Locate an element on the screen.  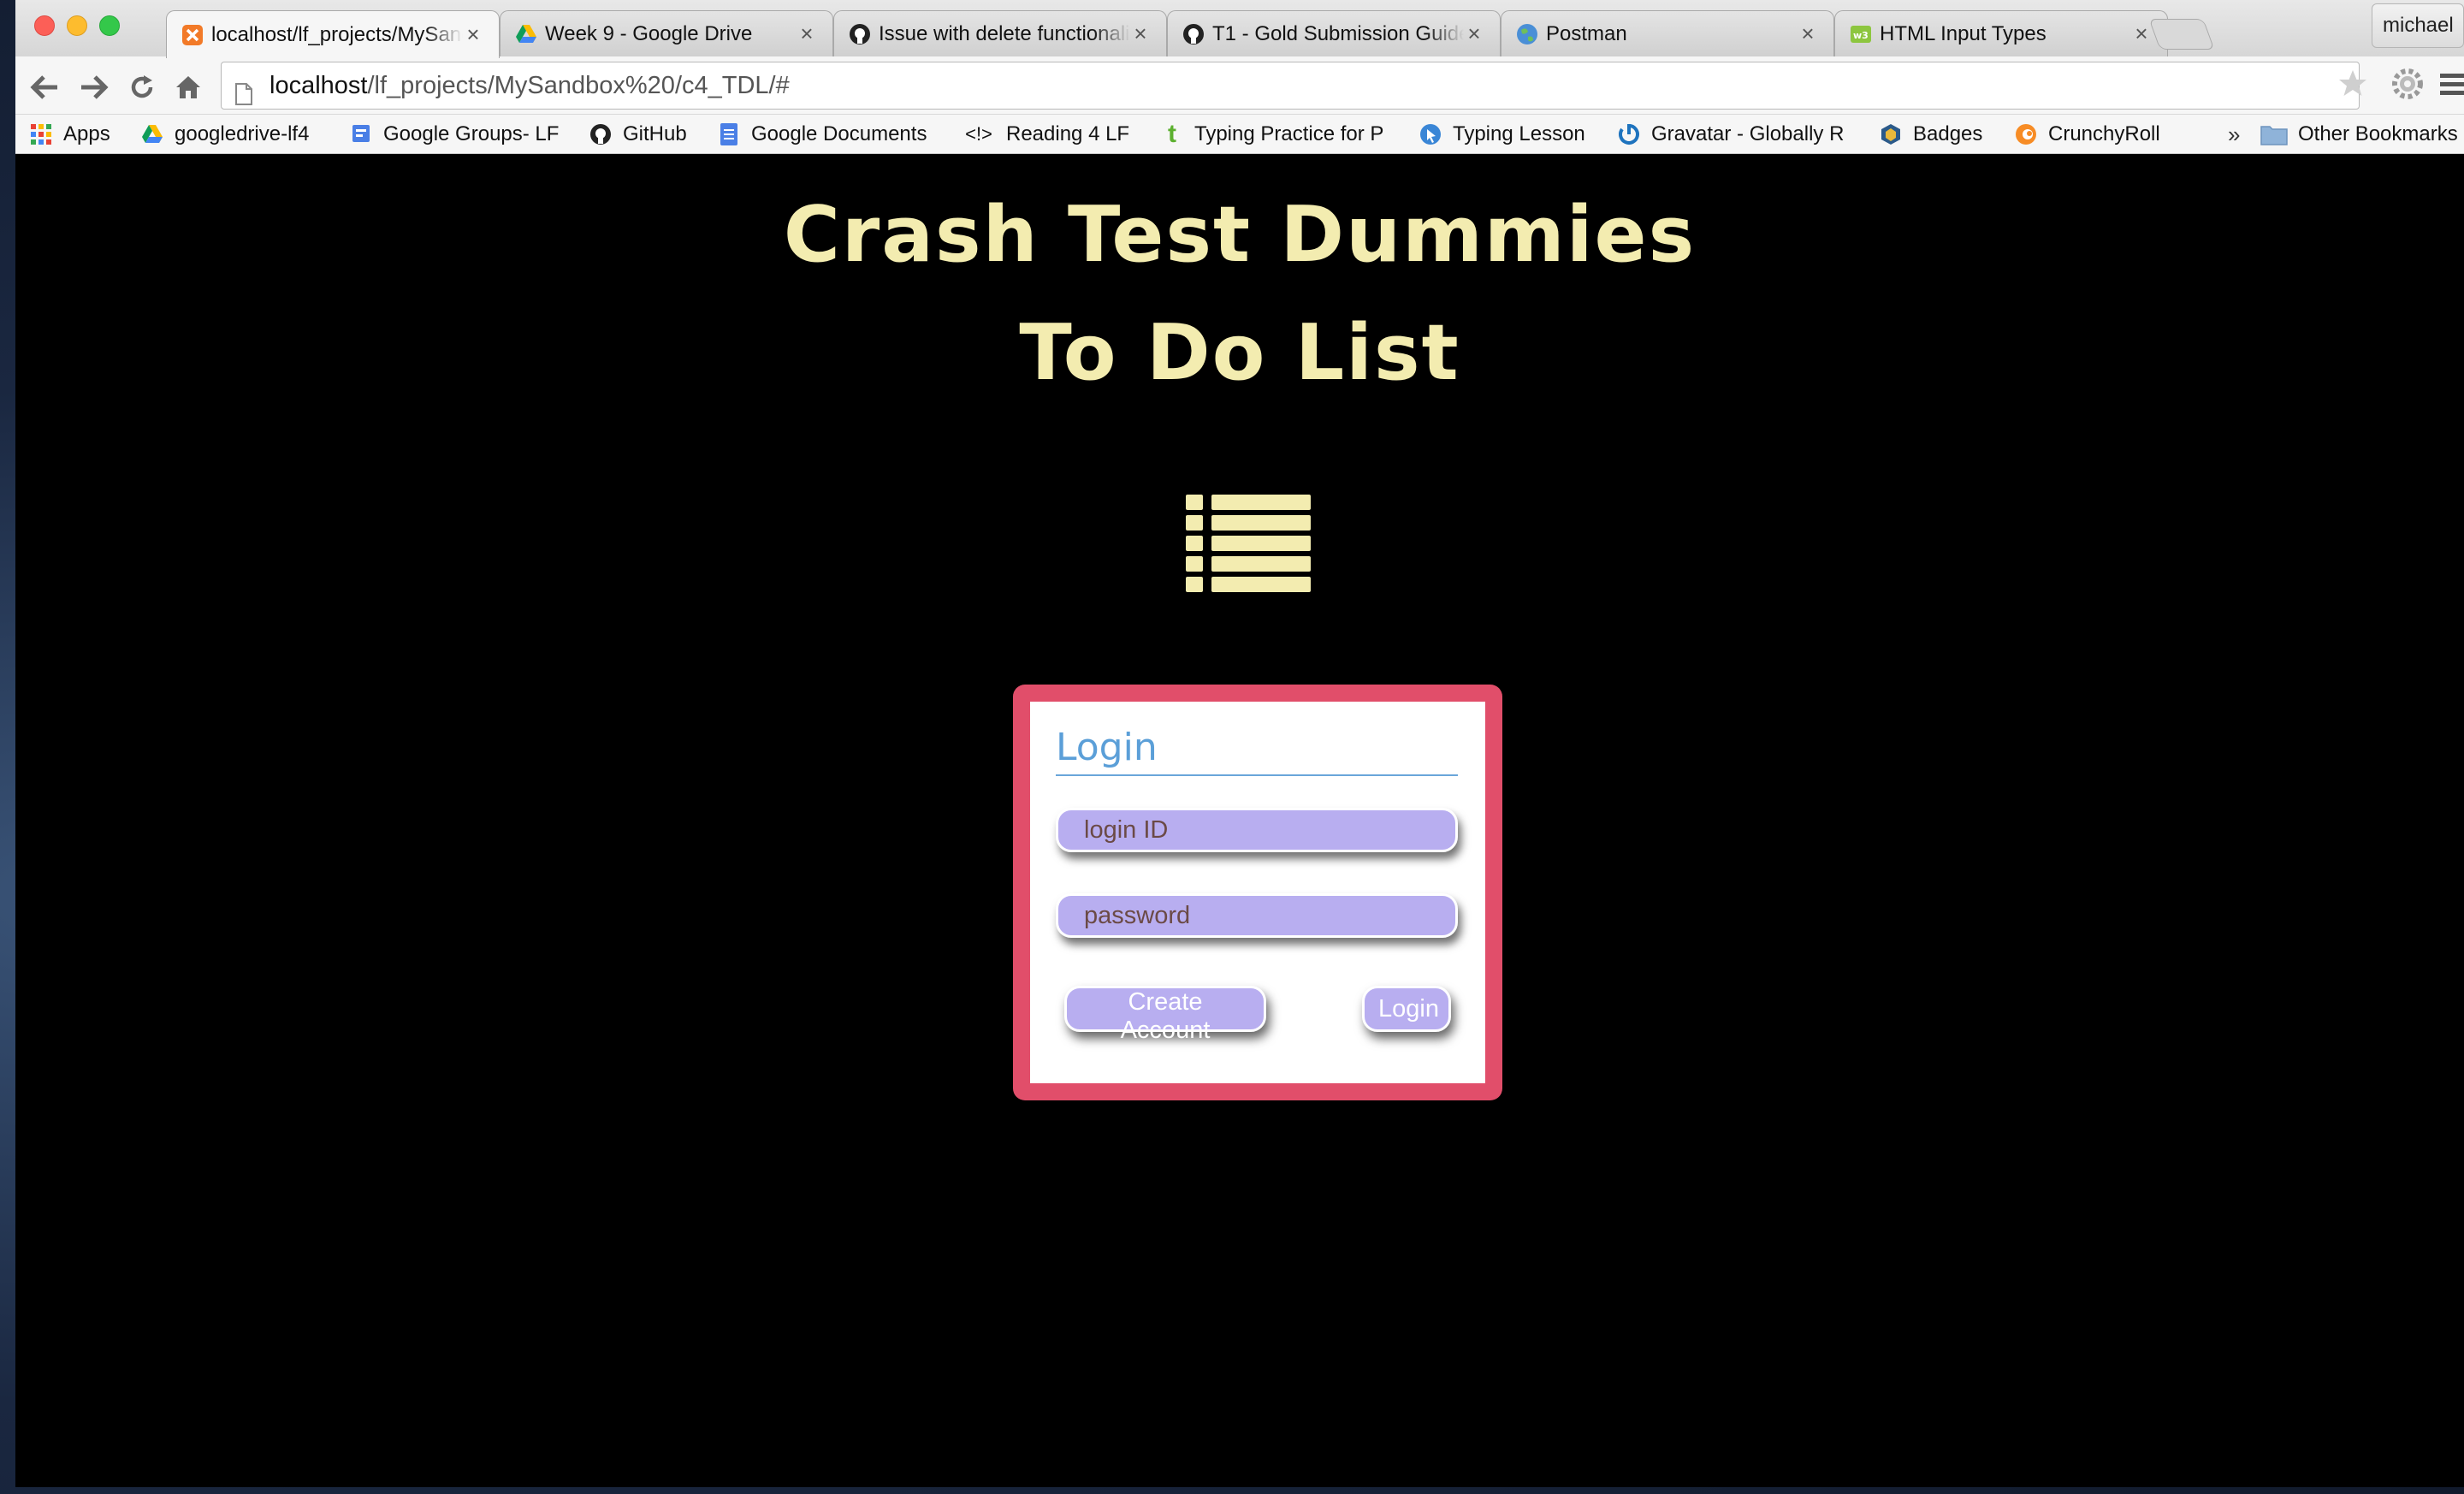
window-minimize-button is located at coordinates (77, 25).